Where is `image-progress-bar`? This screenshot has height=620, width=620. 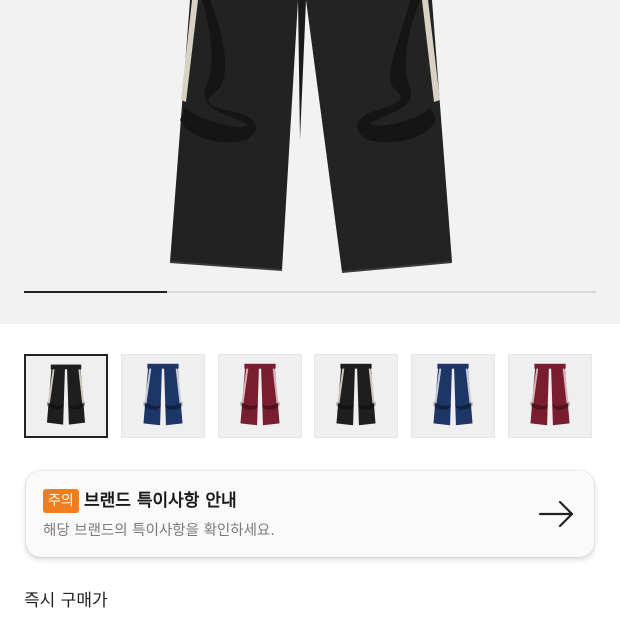 image-progress-bar is located at coordinates (310, 292).